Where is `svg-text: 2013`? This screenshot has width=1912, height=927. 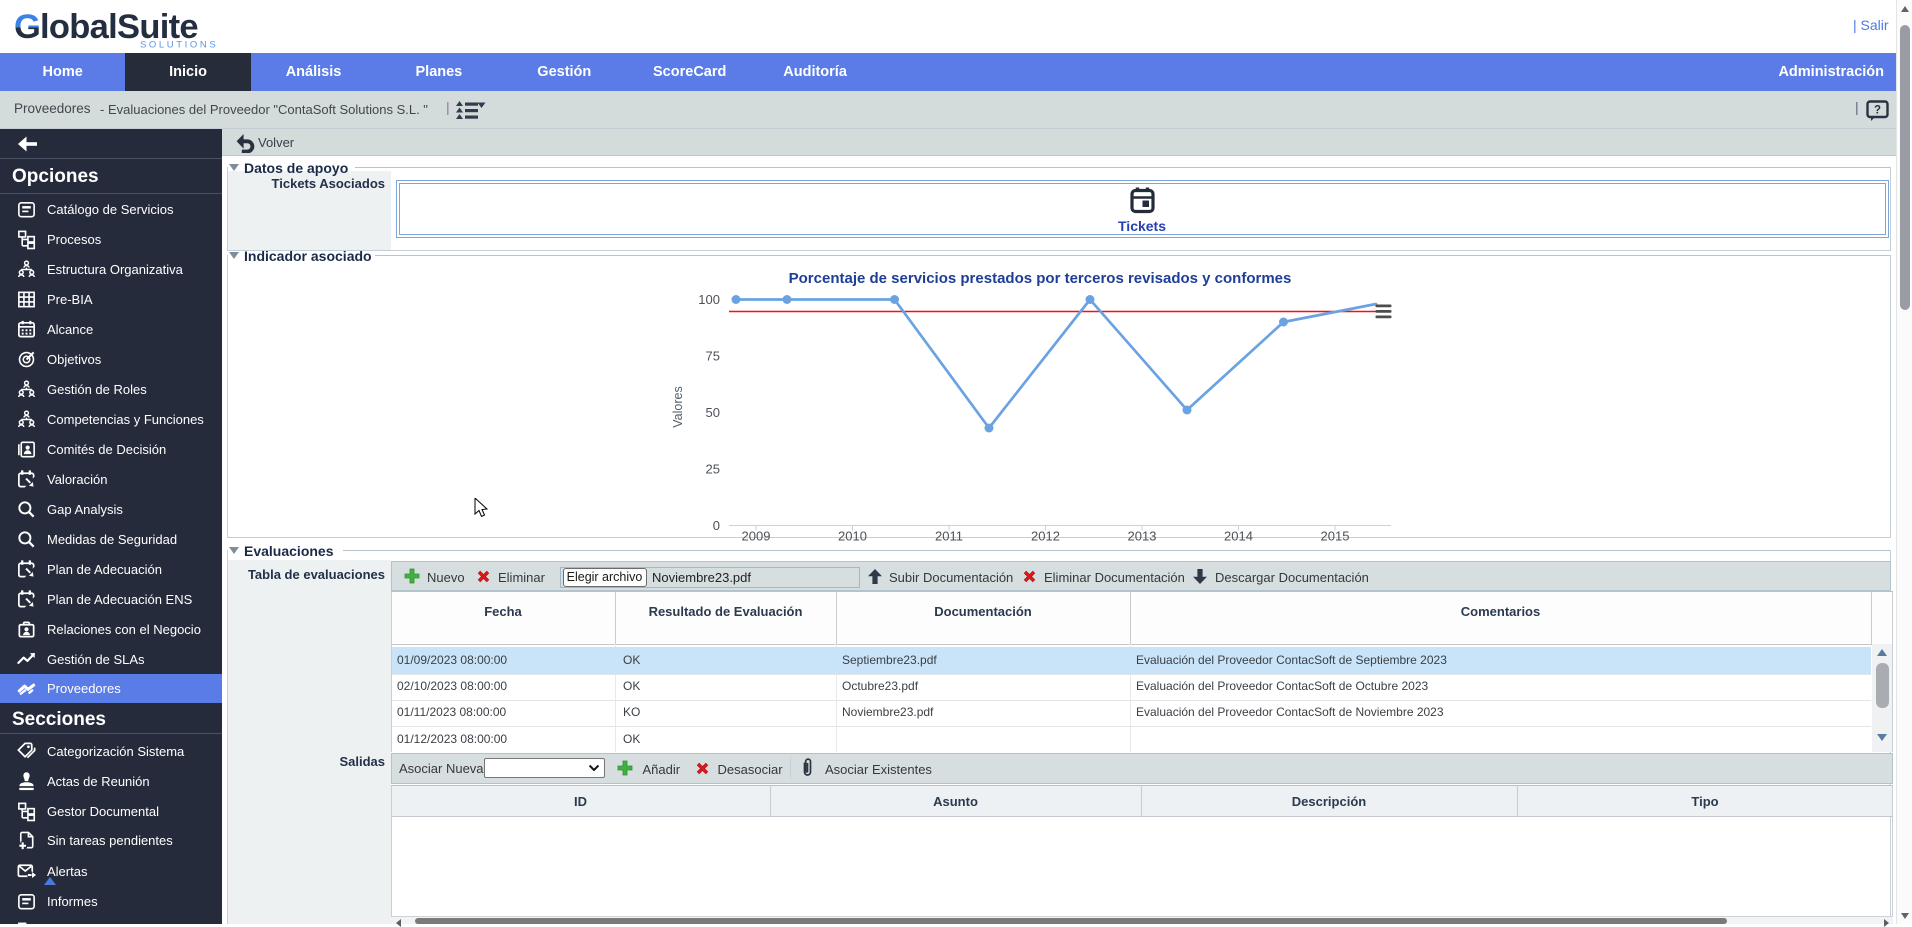
svg-text: 2013 is located at coordinates (1142, 536).